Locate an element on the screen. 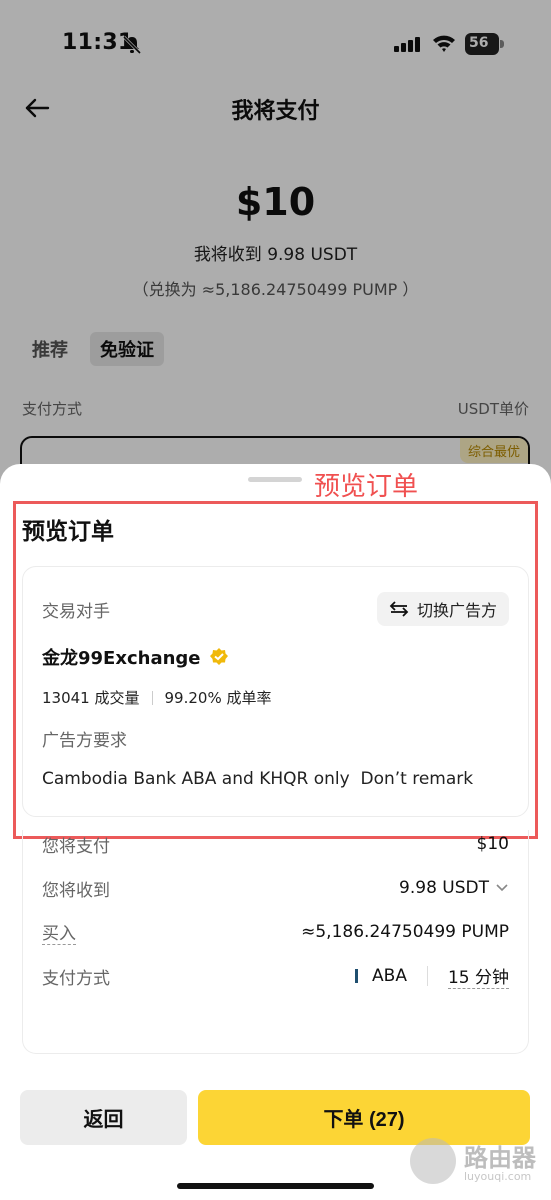 This screenshot has height=1200, width=551. payment-method-row: 支付方式 ABA 15 分钟 is located at coordinates (275, 976).